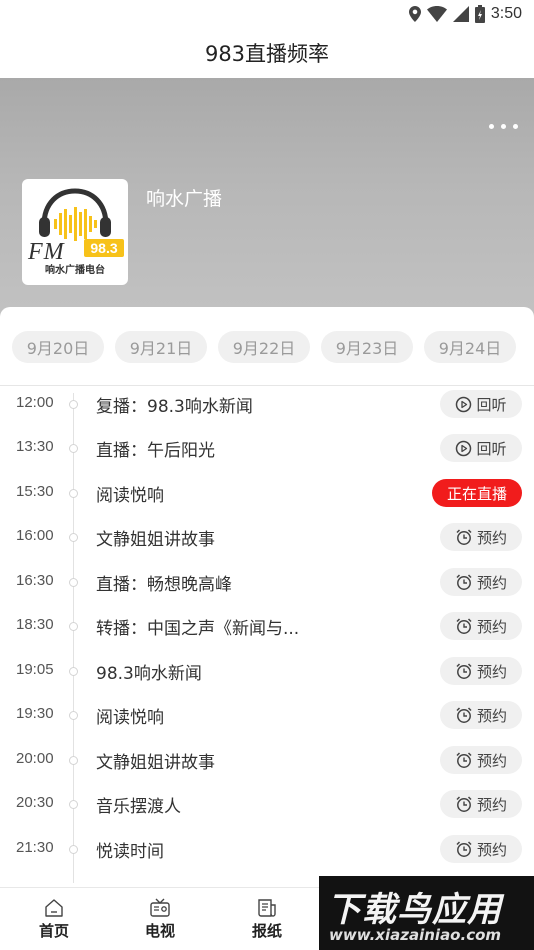 This screenshot has width=534, height=950. I want to click on date-tab: 9月22日, so click(264, 347).